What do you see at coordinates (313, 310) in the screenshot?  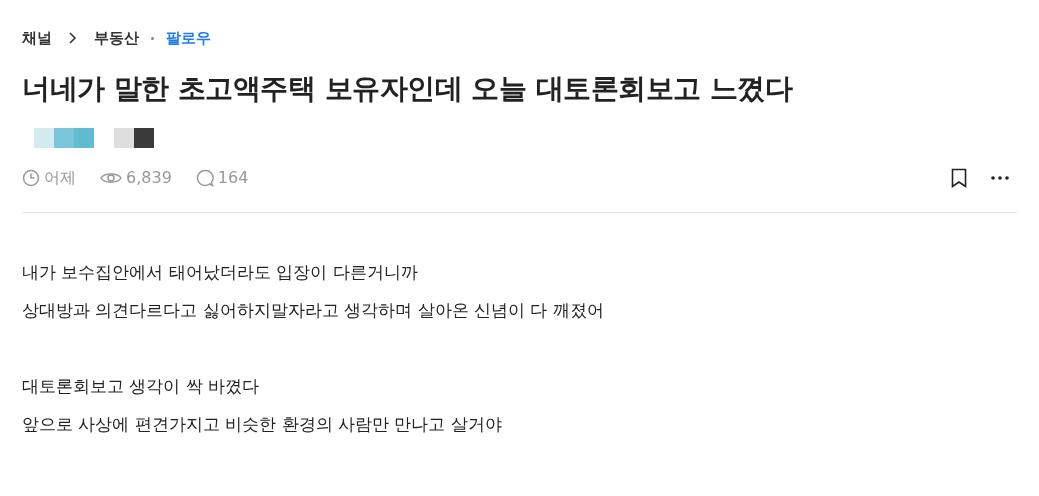 I see `body-text-line: 상대방과 의견다르다고 싫어하지말자라고 생각하며 살아온 신념이 다 깨졌어` at bounding box center [313, 310].